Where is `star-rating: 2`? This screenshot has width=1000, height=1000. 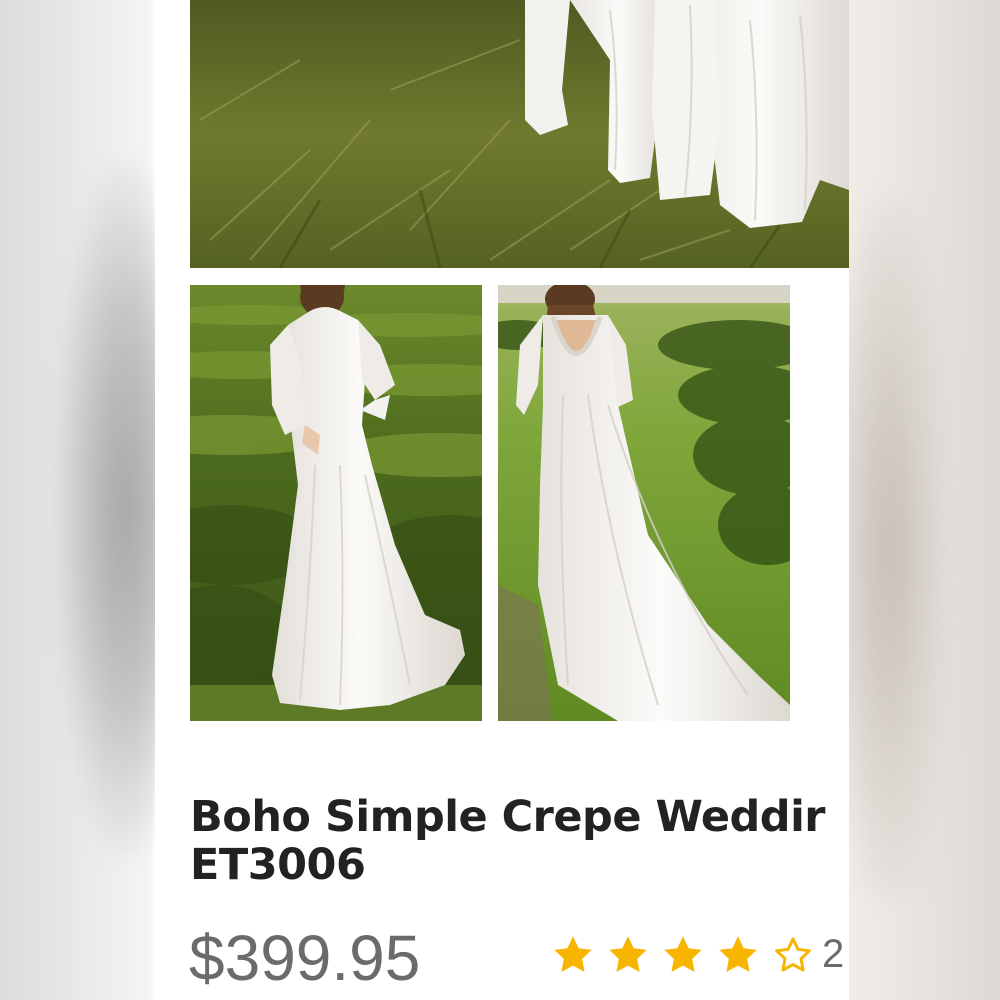 star-rating: 2 is located at coordinates (697, 954).